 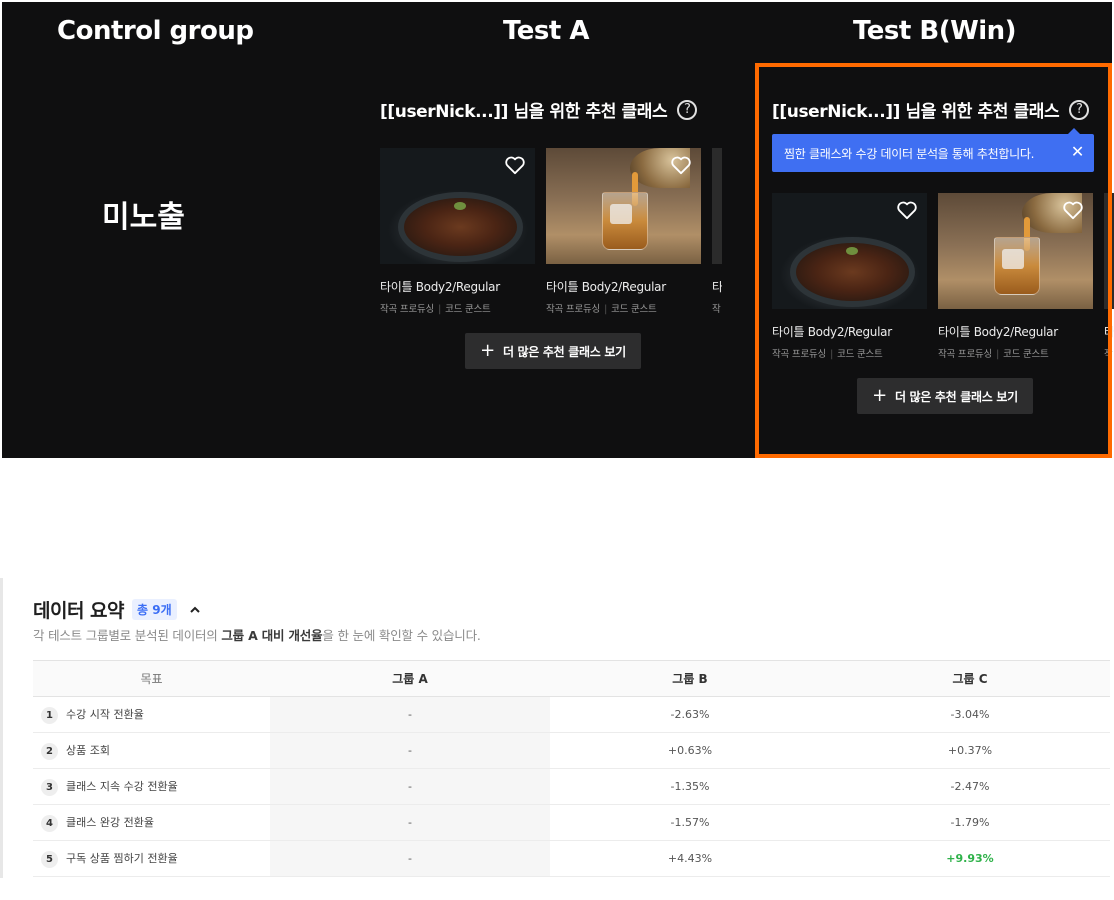 What do you see at coordinates (690, 786) in the screenshot?
I see `group-b-value: -1.35%` at bounding box center [690, 786].